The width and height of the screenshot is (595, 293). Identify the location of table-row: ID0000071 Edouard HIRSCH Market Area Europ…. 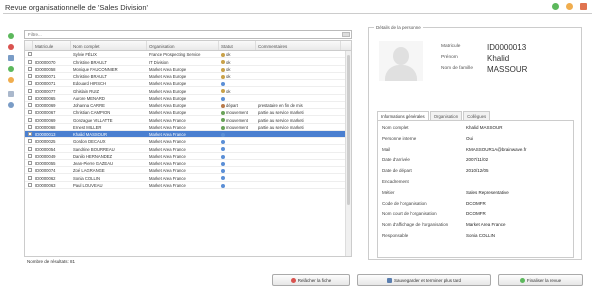
(188, 84).